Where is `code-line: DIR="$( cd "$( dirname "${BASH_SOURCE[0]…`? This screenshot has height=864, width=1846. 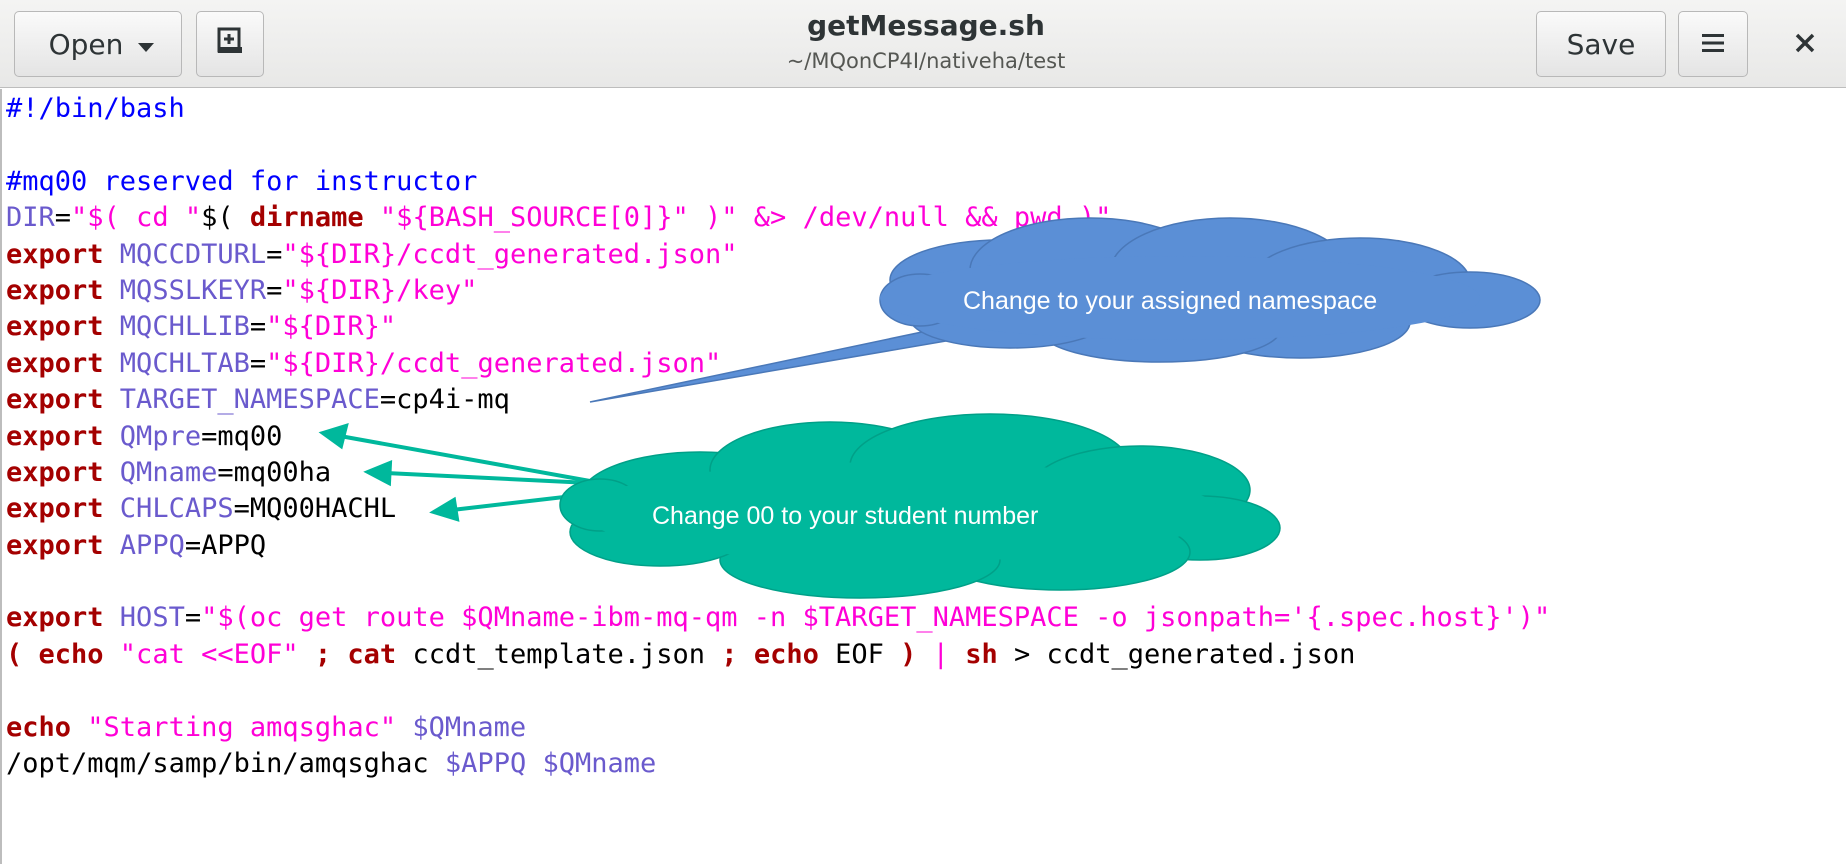
code-line: DIR="$( cd "$( dirname "${BASH_SOURCE[0]… is located at coordinates (778, 218).